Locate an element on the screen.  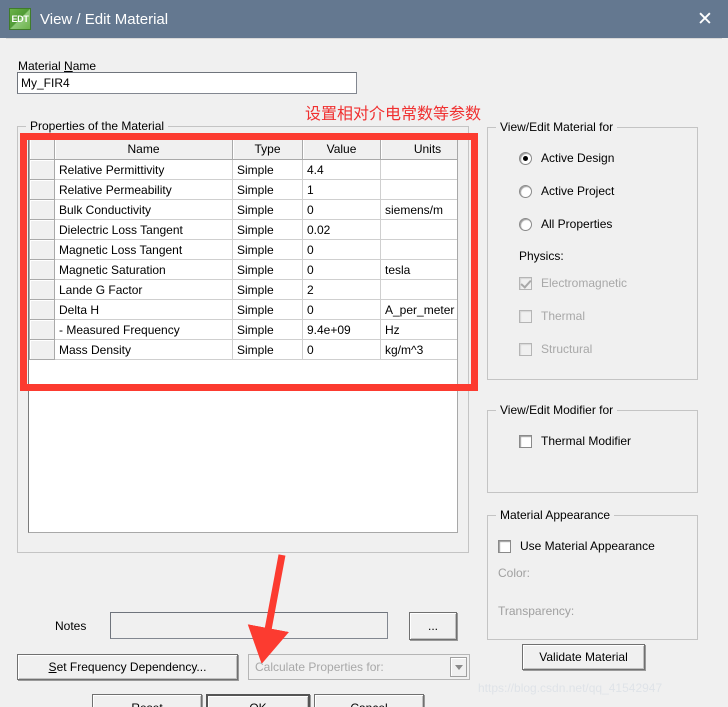
column-header-value: Value is located at coordinates (341, 149).